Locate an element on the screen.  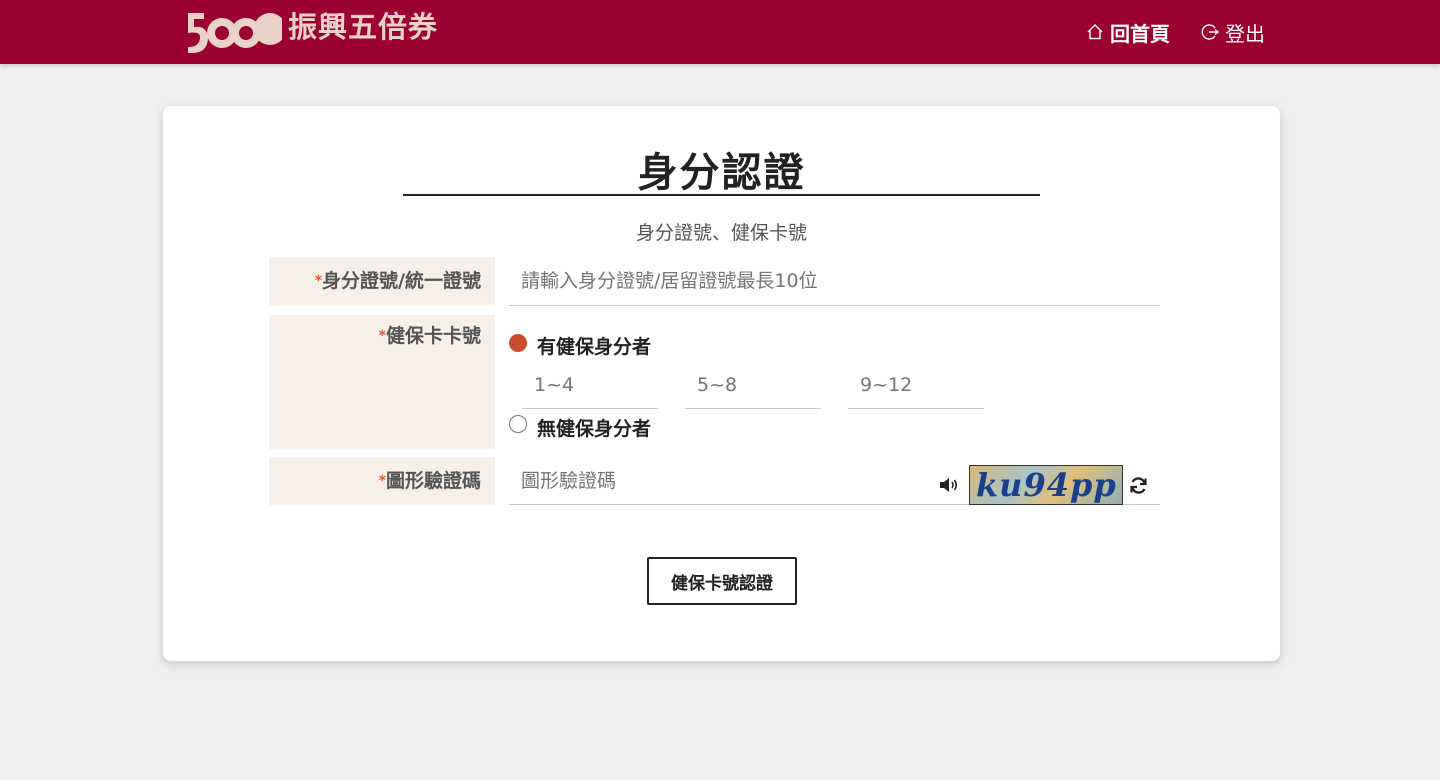
logout-icon is located at coordinates (1210, 32).